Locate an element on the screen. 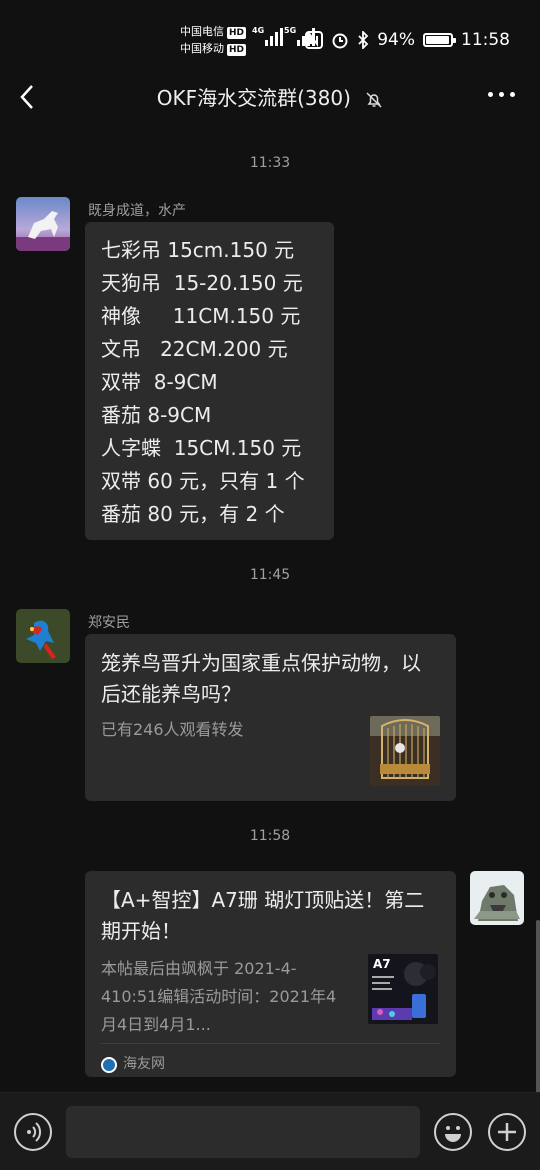  voice-input-button is located at coordinates (33, 1132).